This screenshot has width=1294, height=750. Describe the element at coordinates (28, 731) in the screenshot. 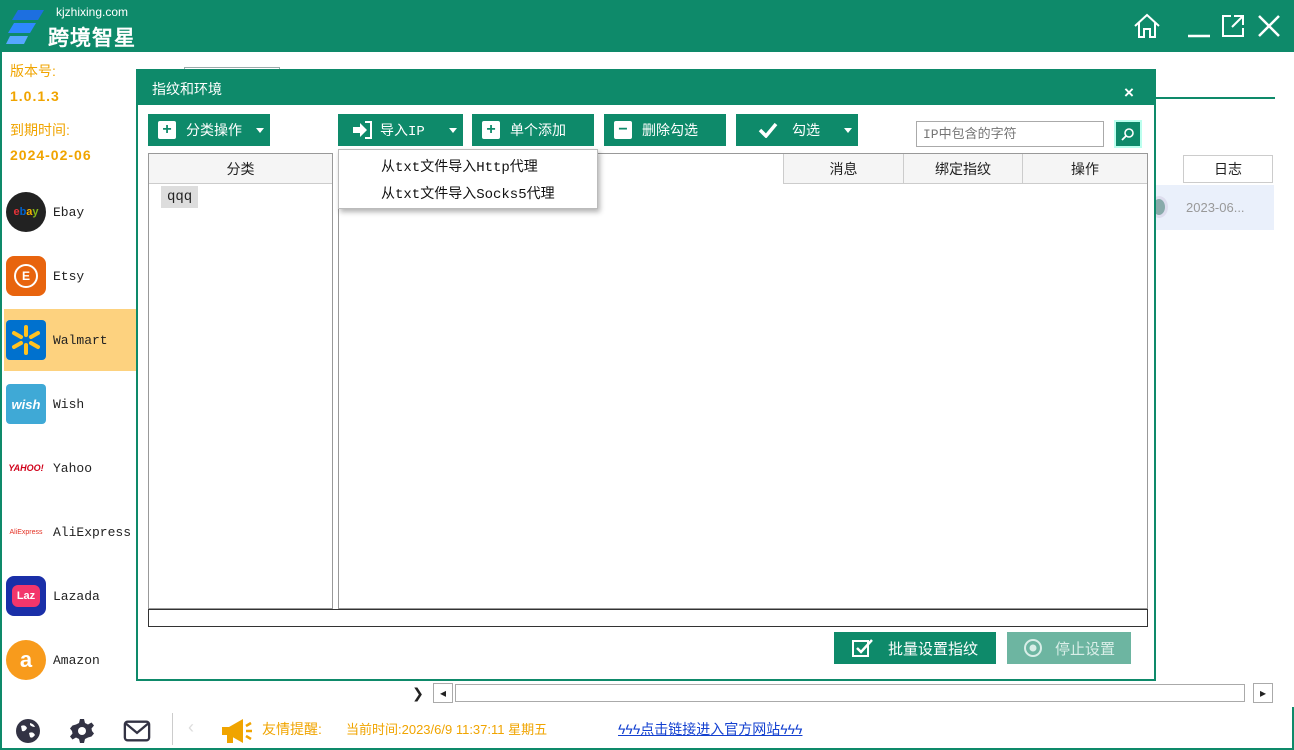

I see `globe-icon` at that location.